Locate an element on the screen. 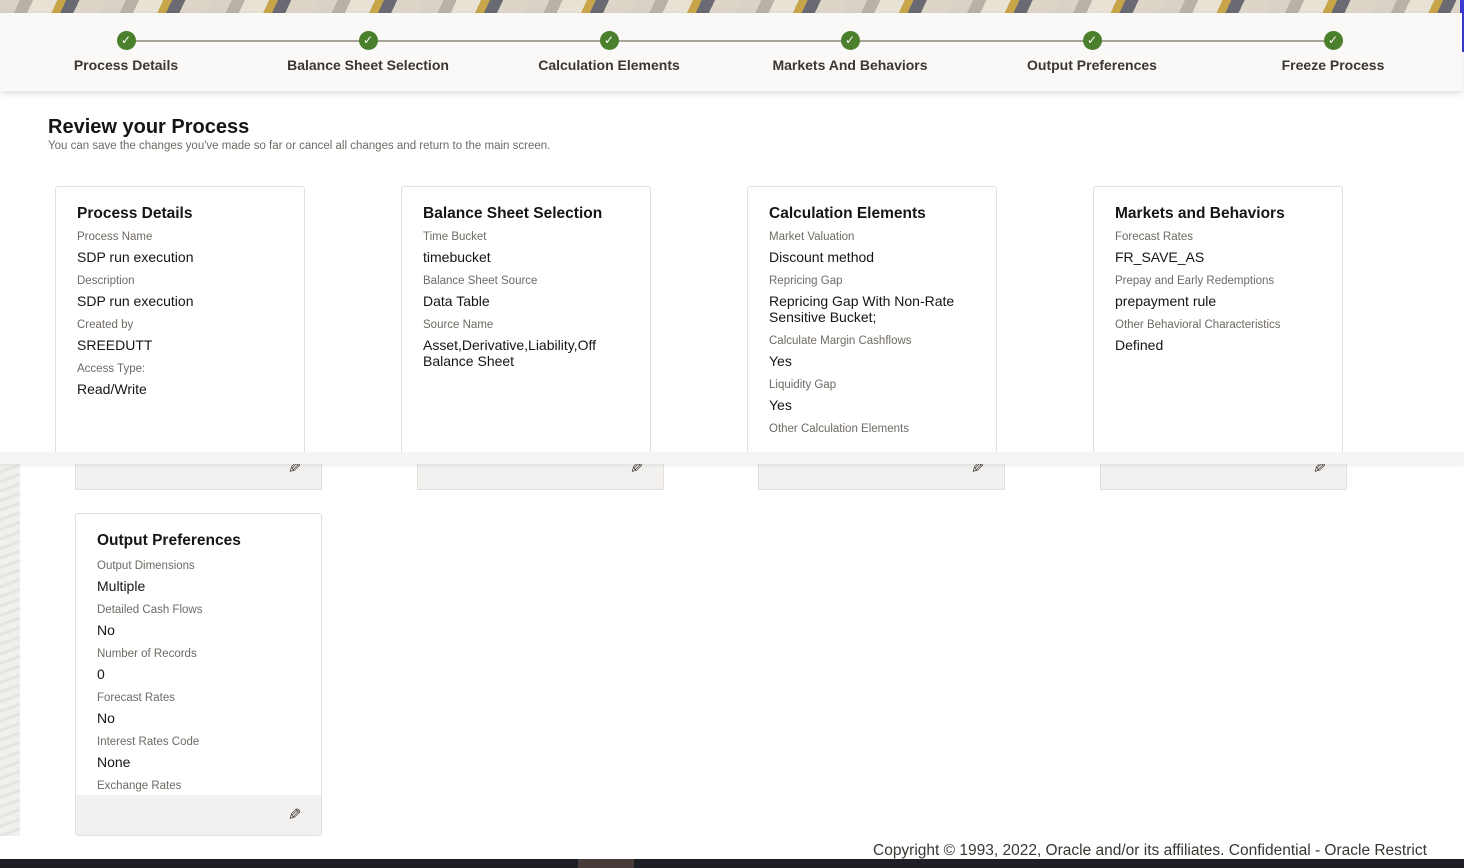 This screenshot has height=868, width=1464. field-label: Detailed Cash Flows is located at coordinates (150, 610).